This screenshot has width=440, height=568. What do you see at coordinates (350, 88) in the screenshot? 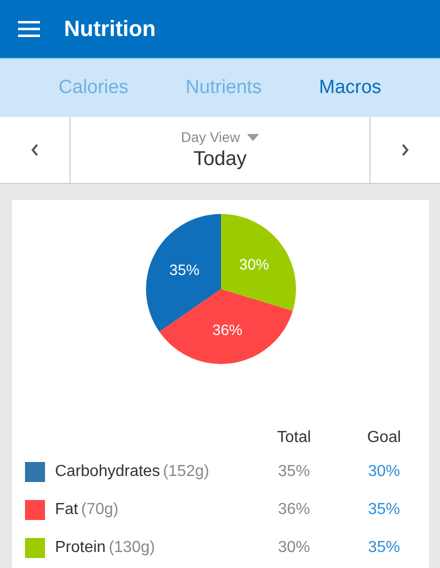
I see `tab: Macros` at bounding box center [350, 88].